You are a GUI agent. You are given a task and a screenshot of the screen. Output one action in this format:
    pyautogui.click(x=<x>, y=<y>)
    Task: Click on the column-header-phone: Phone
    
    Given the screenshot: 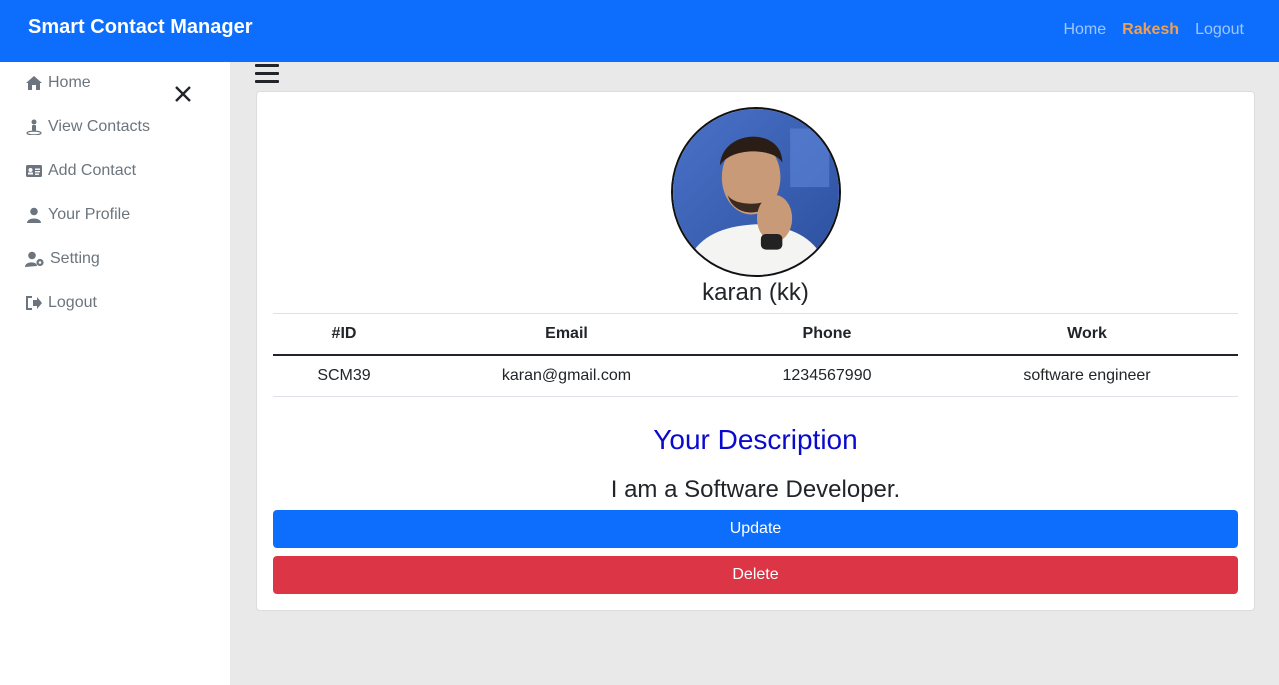 What is the action you would take?
    pyautogui.click(x=827, y=334)
    